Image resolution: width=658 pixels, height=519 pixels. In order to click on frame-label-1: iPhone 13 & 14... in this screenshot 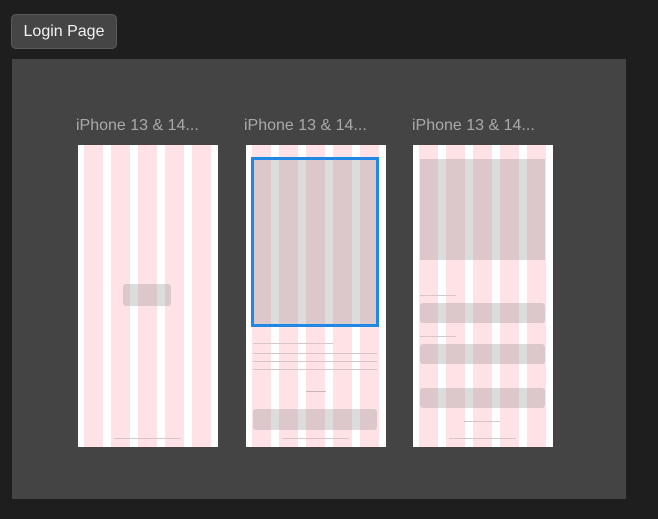, I will do `click(146, 126)`.